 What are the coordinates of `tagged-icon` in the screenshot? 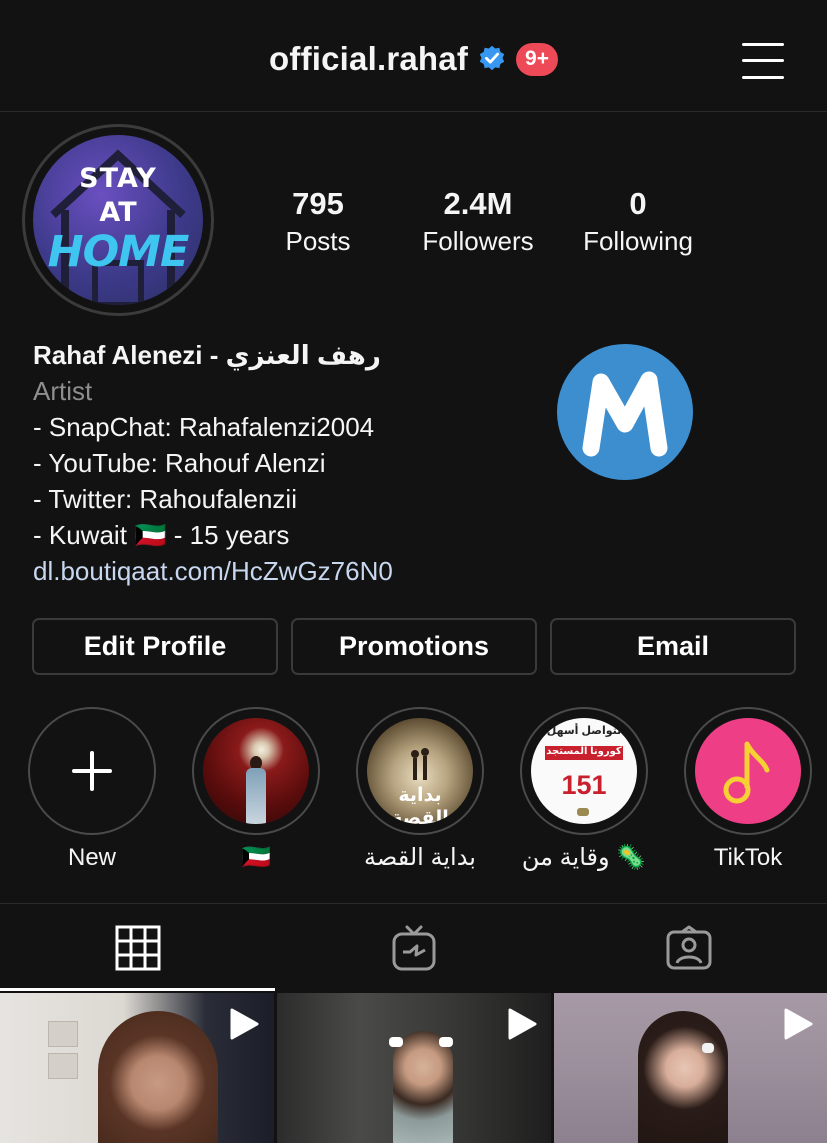 It's located at (688, 947).